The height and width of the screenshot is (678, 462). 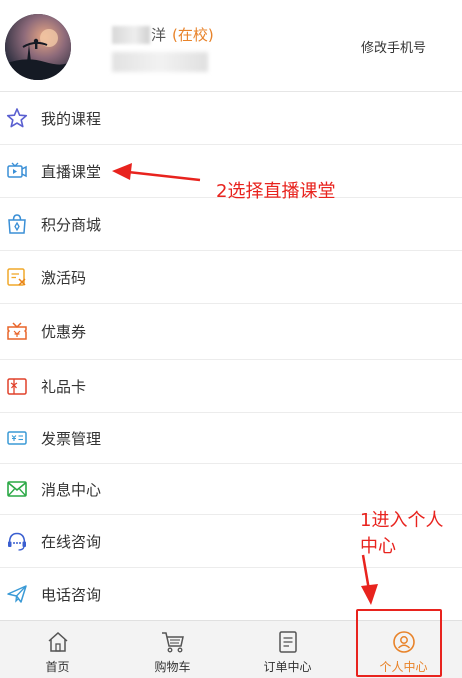 I want to click on annotation-highlight-box, so click(x=399, y=643).